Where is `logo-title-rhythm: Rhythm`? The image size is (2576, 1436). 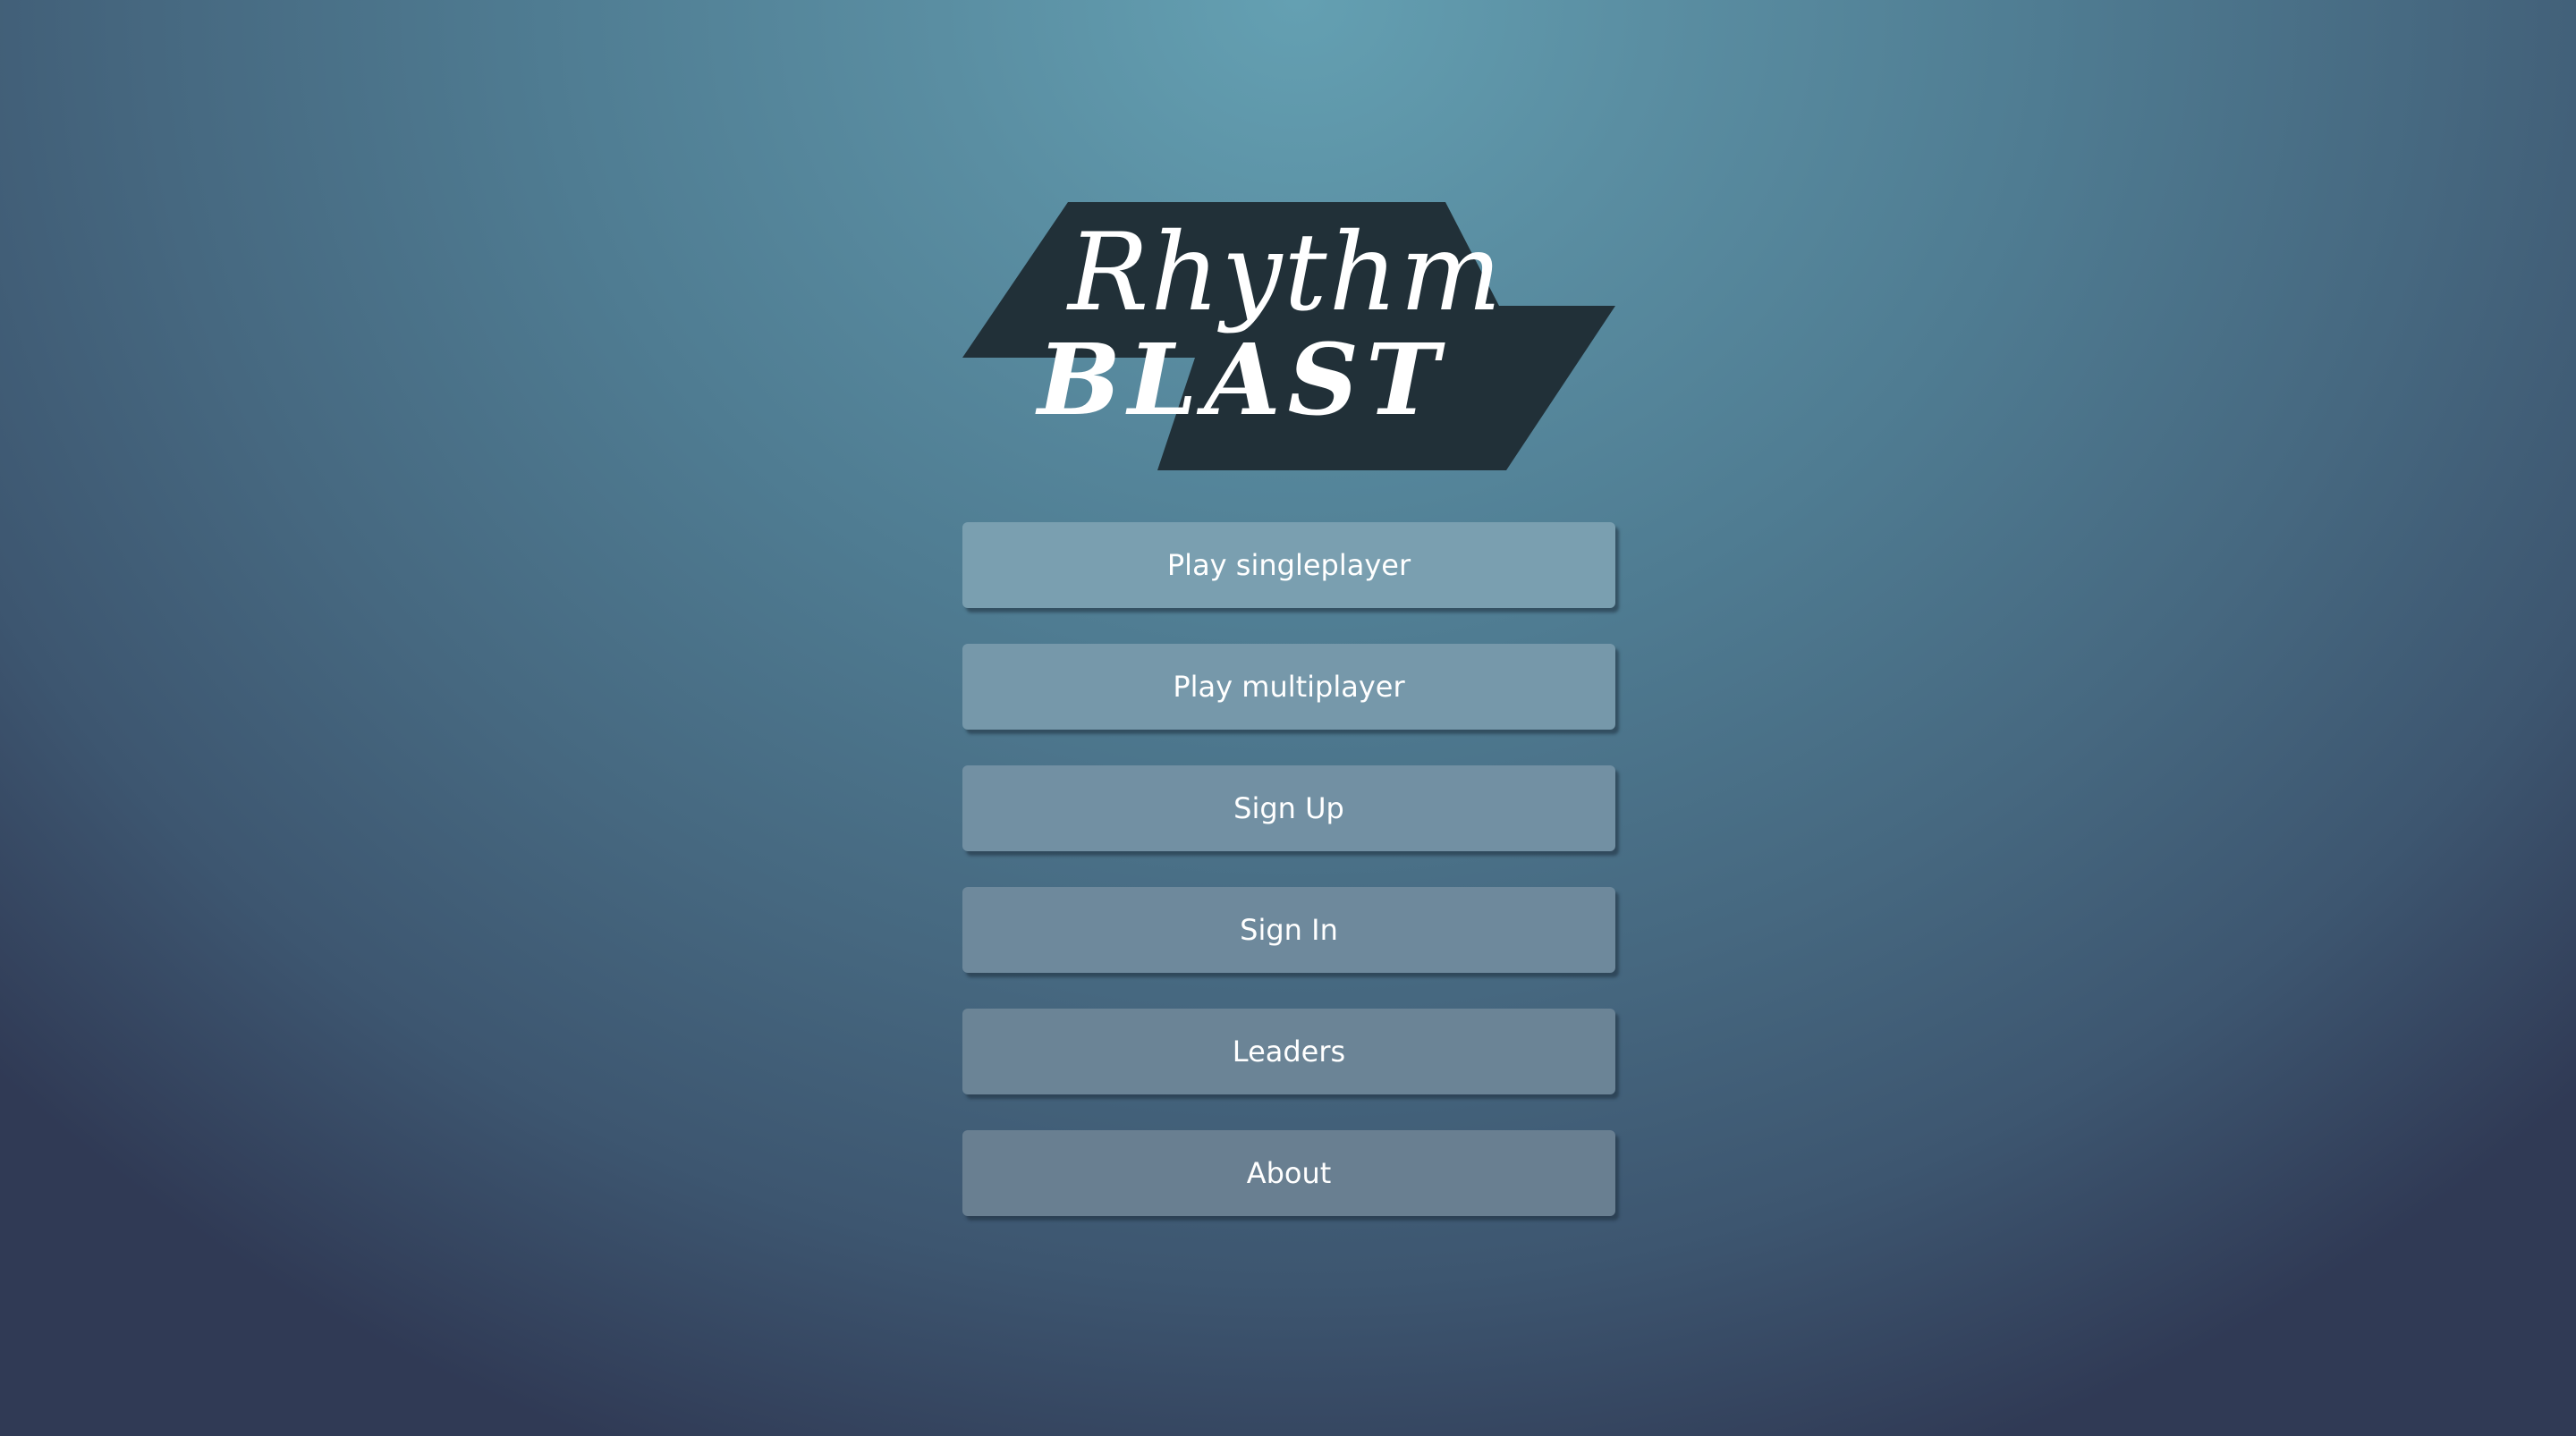
logo-title-rhythm: Rhythm is located at coordinates (1286, 273).